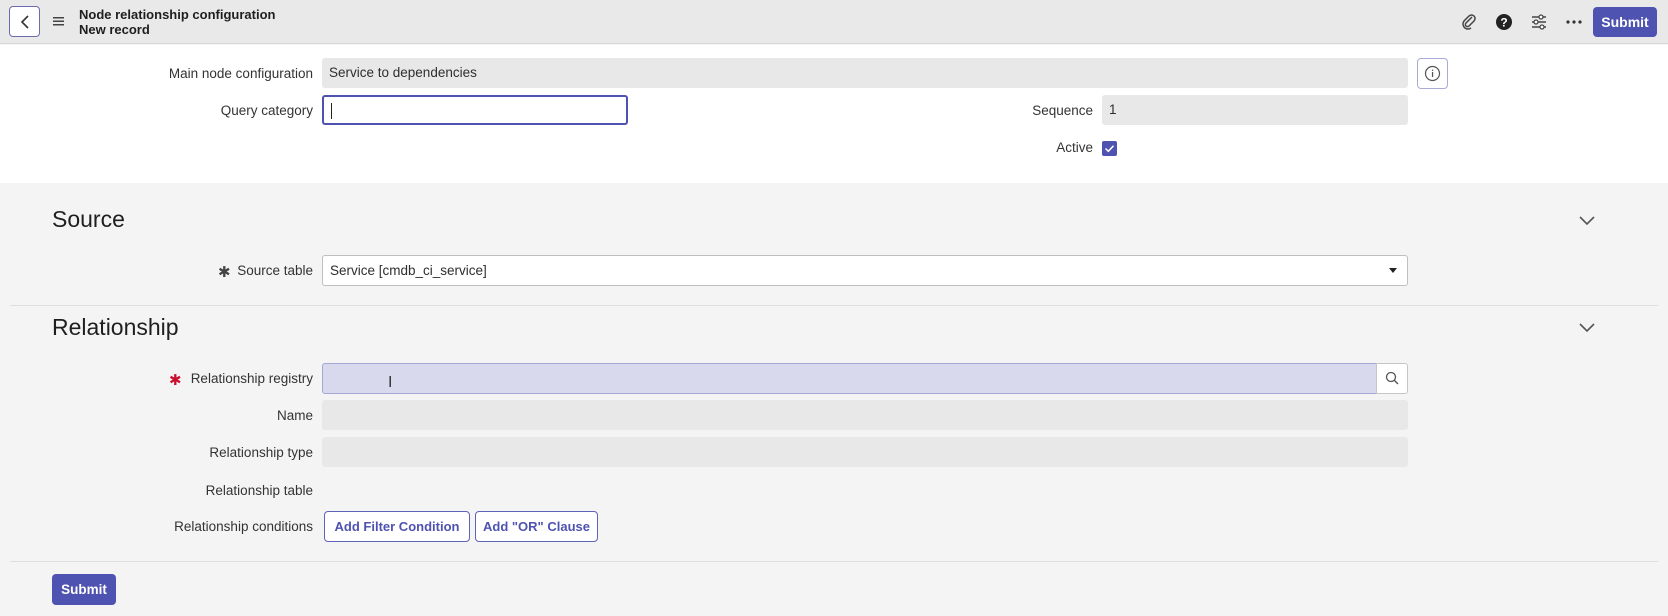 The height and width of the screenshot is (616, 1668). What do you see at coordinates (865, 415) in the screenshot?
I see `name-field` at bounding box center [865, 415].